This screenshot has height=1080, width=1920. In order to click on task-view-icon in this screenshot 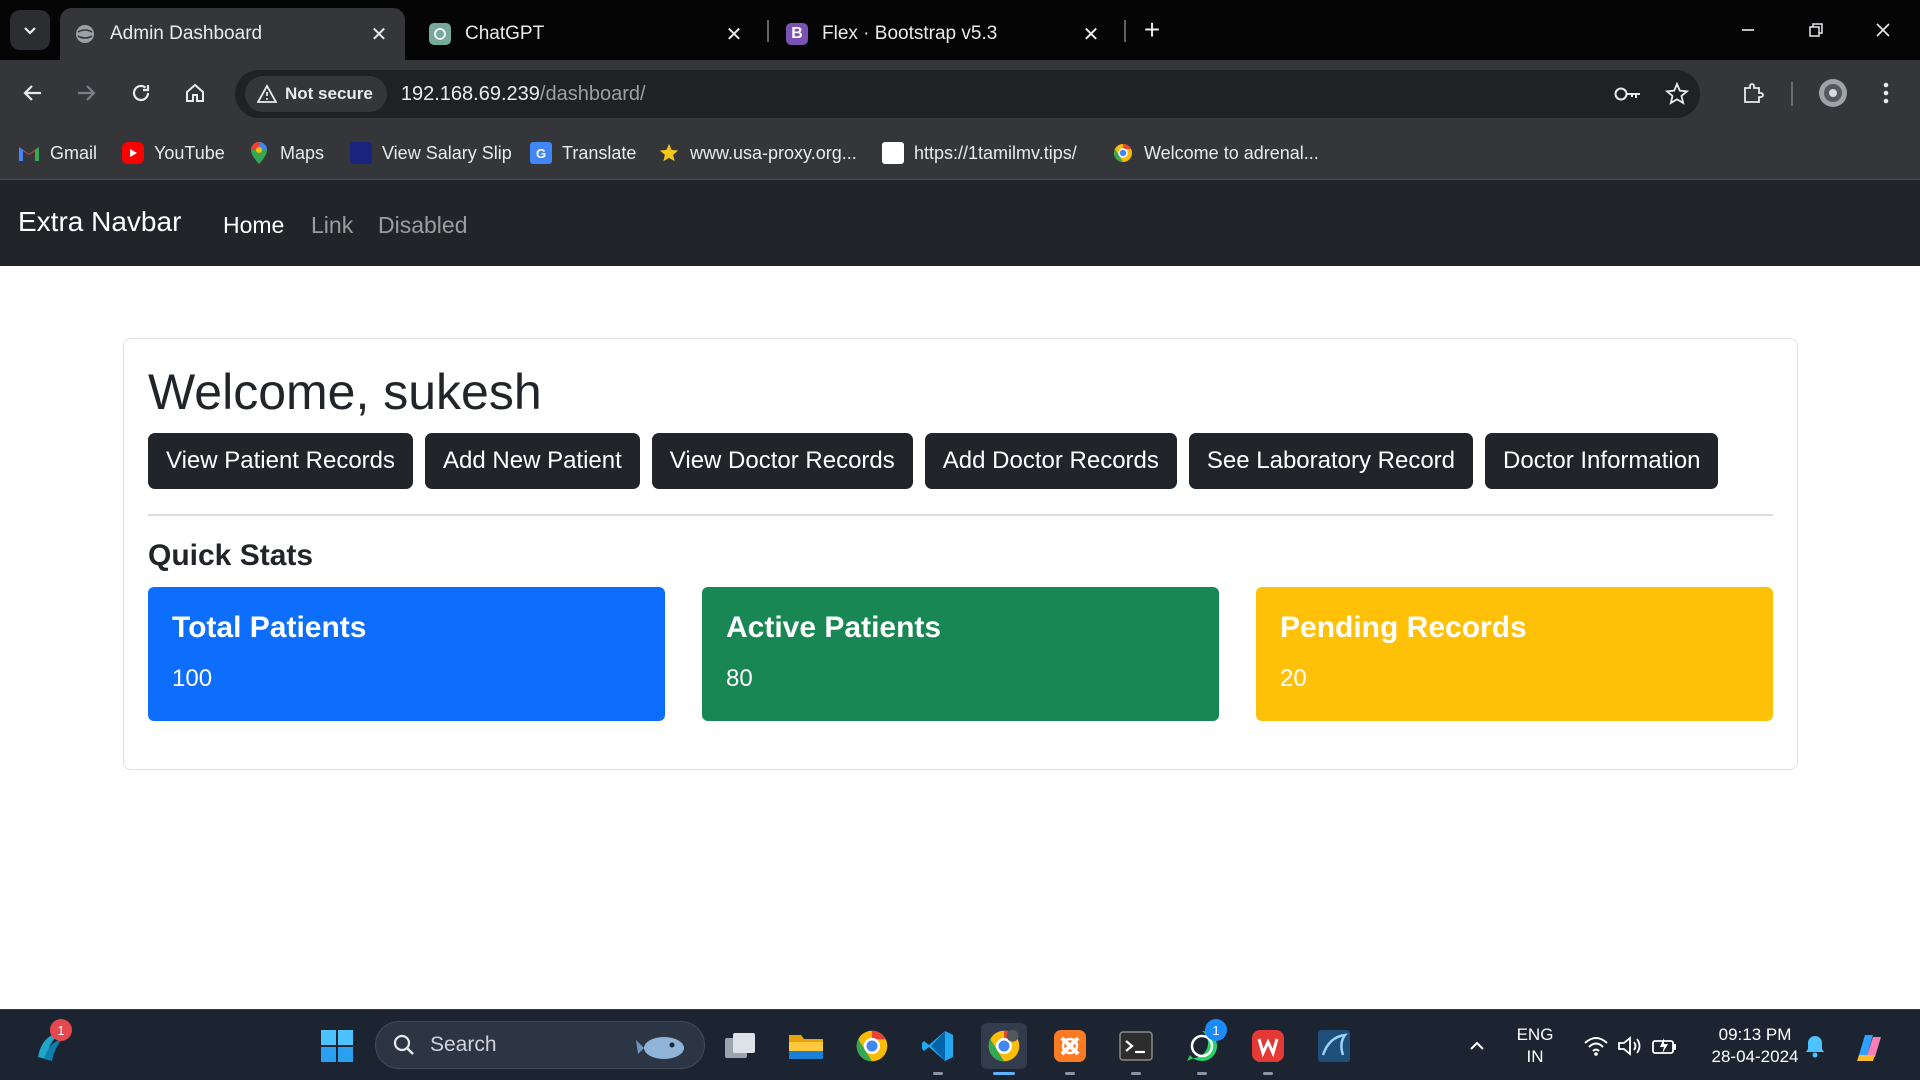, I will do `click(740, 1045)`.